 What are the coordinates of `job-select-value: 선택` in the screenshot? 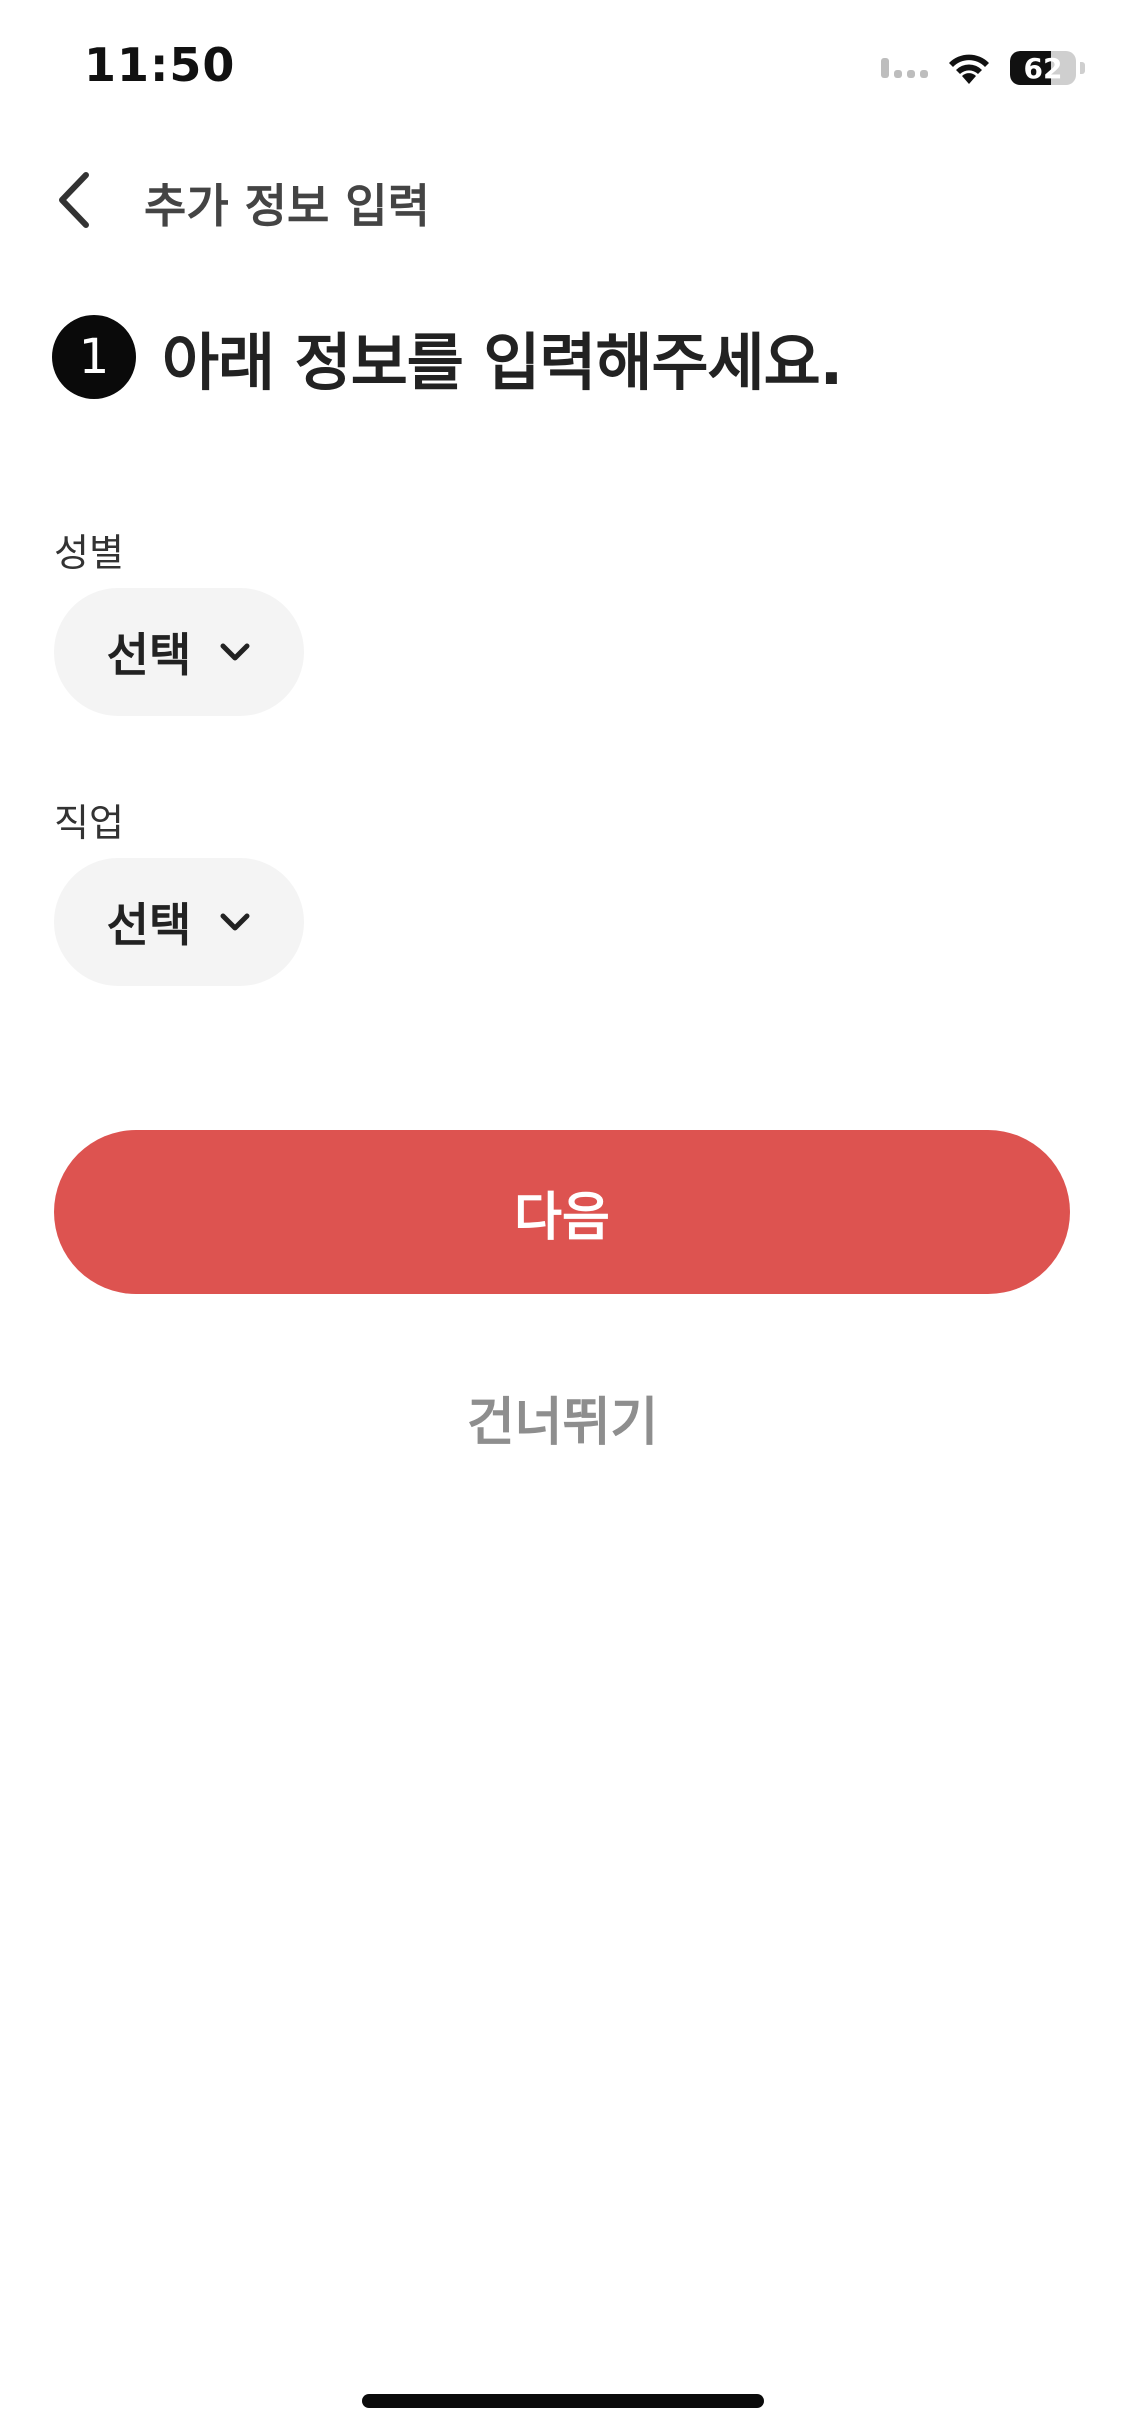 It's located at (149, 925).